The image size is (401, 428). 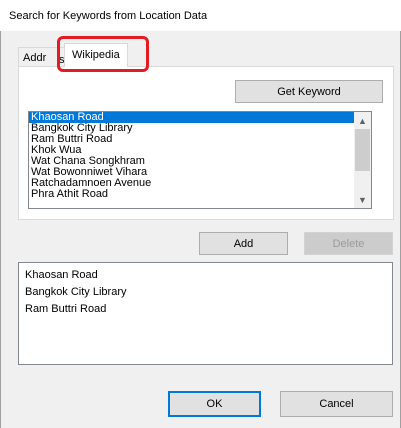 I want to click on tab-wikipedia-label: Wikipedia, so click(x=96, y=55).